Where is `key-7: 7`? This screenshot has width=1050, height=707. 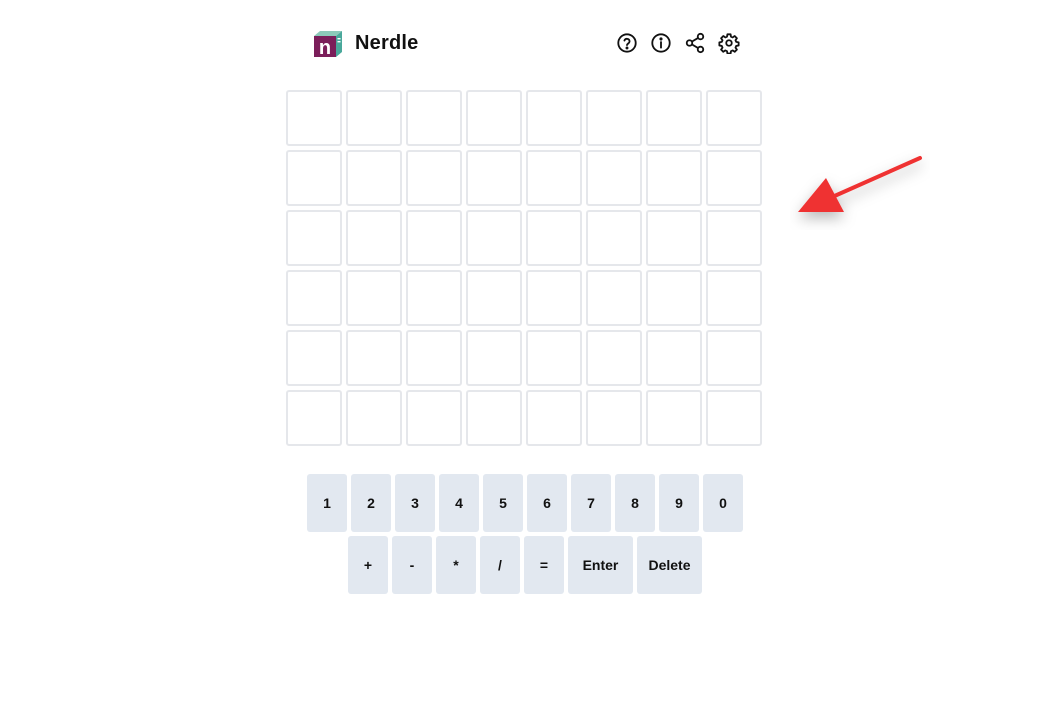
key-7: 7 is located at coordinates (591, 503).